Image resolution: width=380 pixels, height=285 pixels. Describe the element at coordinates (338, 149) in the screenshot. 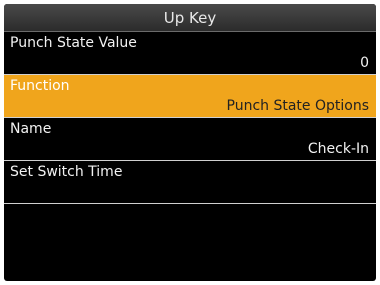

I see `menu-item-value: Check-In` at that location.